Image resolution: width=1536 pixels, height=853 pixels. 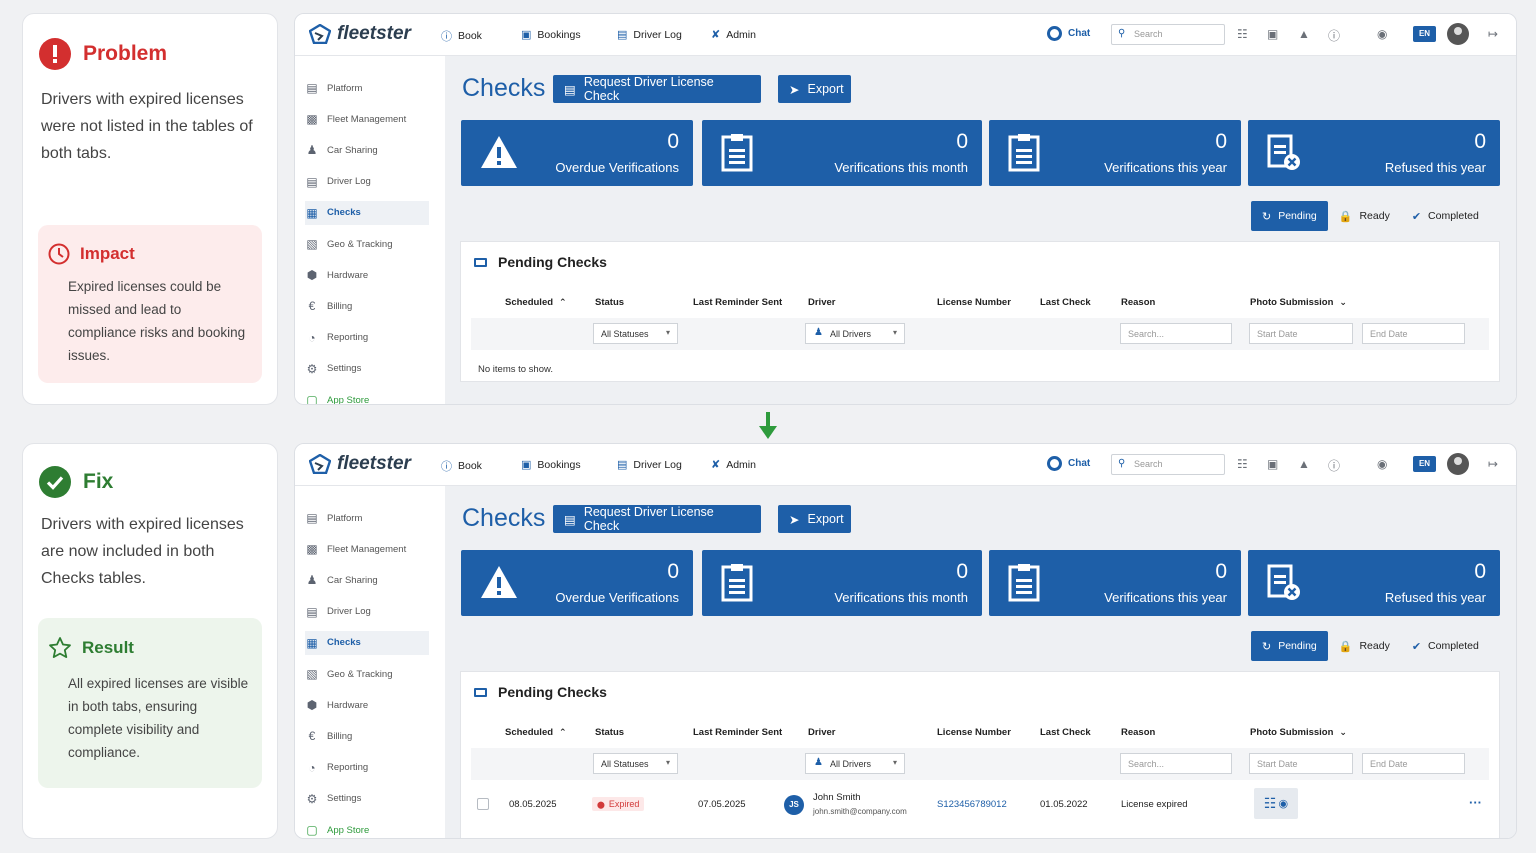 I want to click on license-number-link: S123456789012, so click(x=972, y=804).